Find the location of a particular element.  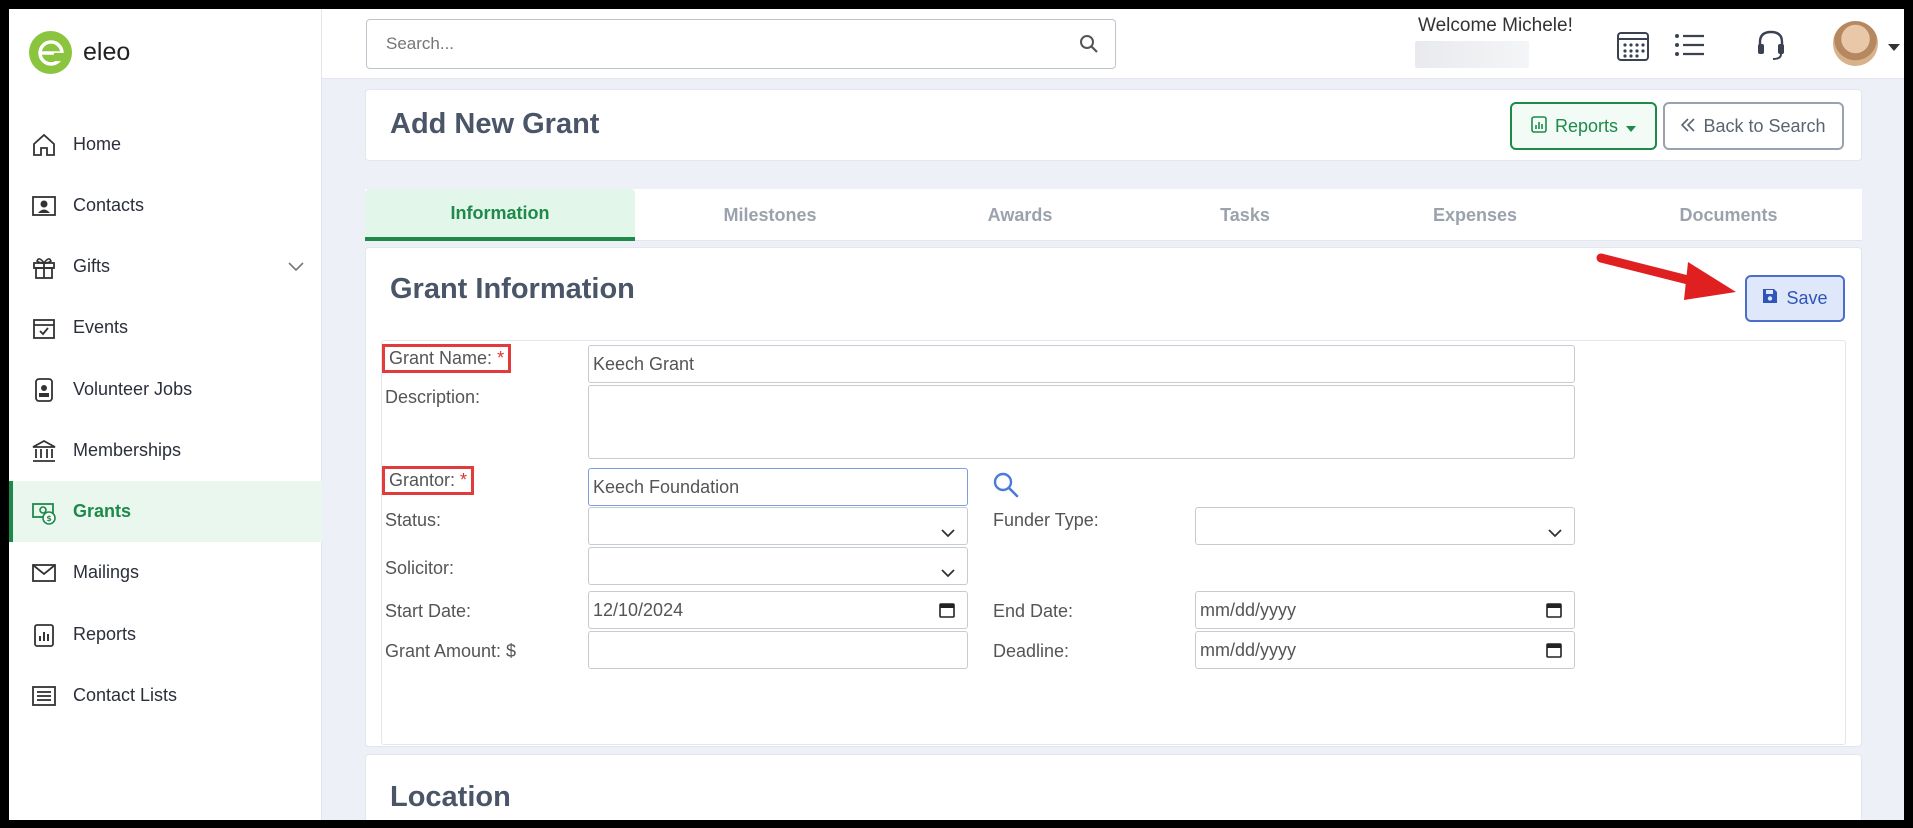

sidebar-item-volunteer-jobs: Volunteer Jobs is located at coordinates (165, 389).